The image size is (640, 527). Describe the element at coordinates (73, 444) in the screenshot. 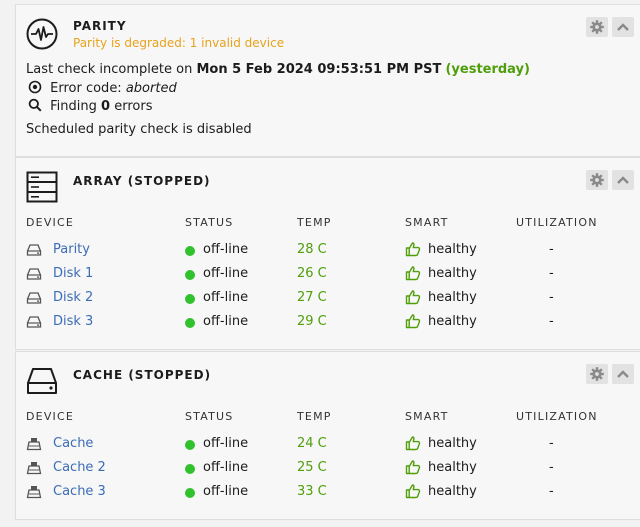

I see `device-link: Cache` at that location.